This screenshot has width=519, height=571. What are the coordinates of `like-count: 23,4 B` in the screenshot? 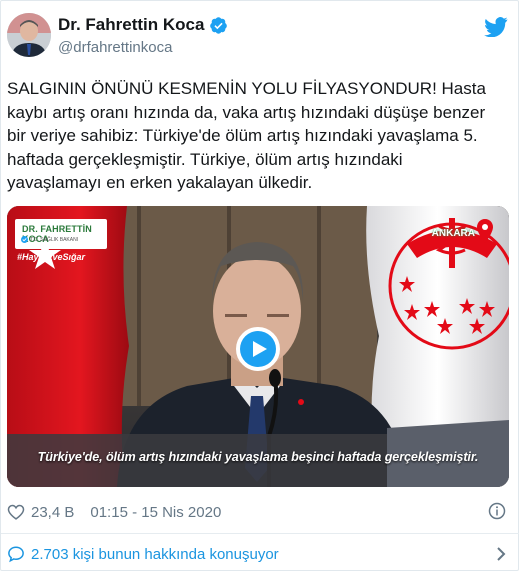 It's located at (52, 512).